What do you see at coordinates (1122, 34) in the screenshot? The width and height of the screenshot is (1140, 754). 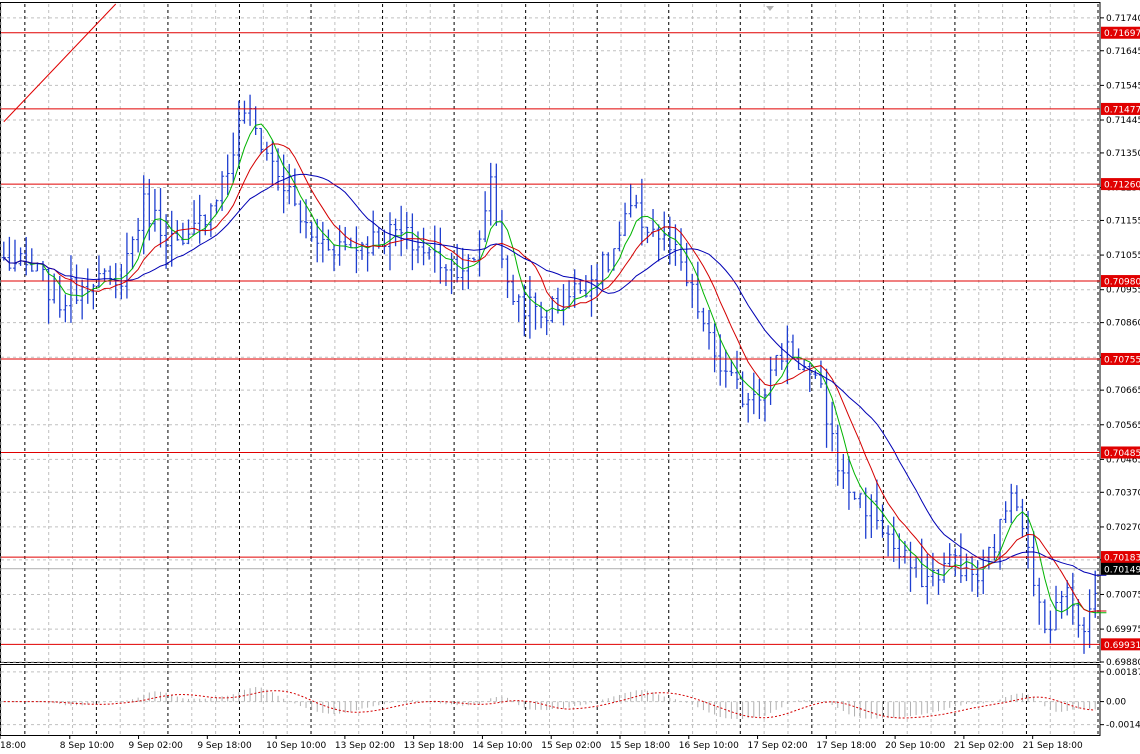 I see `level-label: 0.71697` at bounding box center [1122, 34].